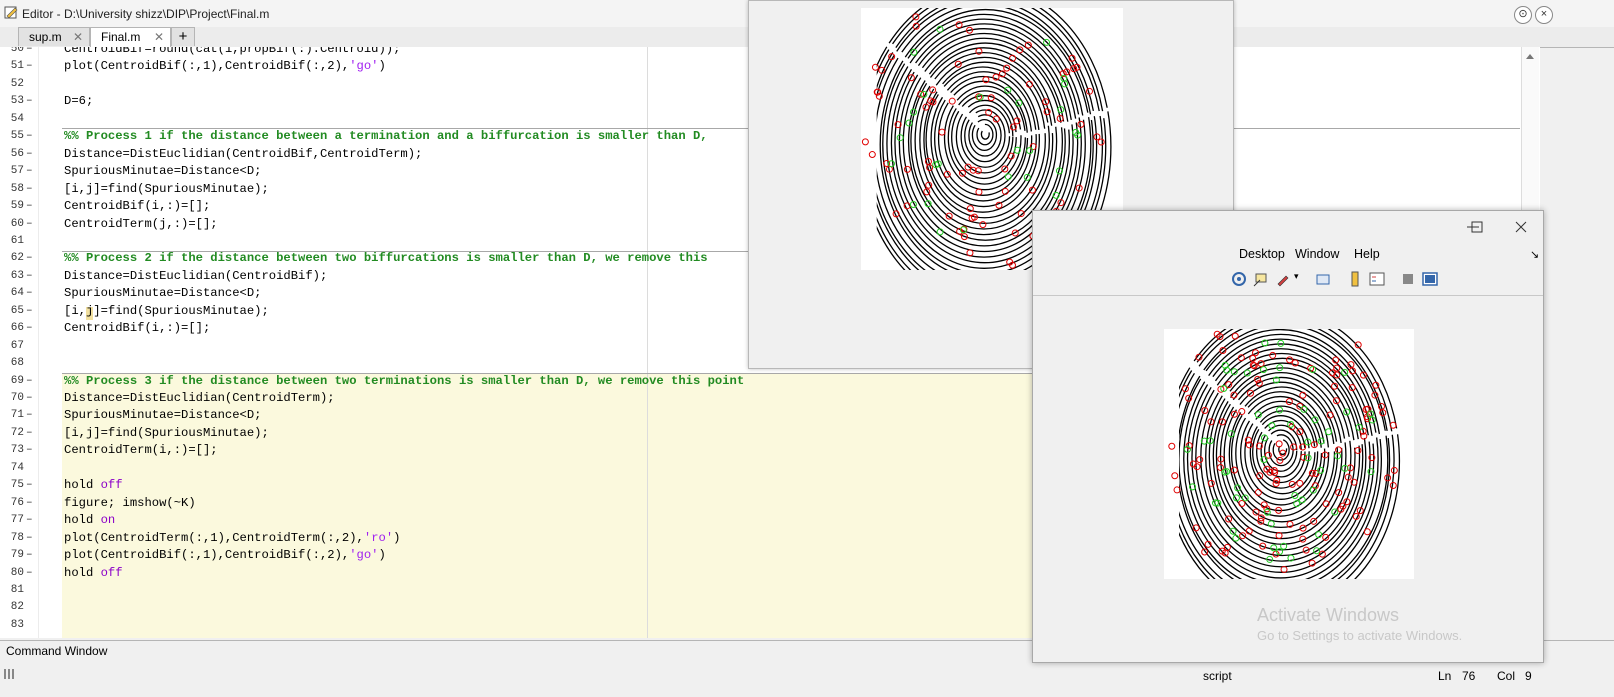 The image size is (1614, 697). I want to click on brush-dropdown-icon: ▾, so click(1296, 276).